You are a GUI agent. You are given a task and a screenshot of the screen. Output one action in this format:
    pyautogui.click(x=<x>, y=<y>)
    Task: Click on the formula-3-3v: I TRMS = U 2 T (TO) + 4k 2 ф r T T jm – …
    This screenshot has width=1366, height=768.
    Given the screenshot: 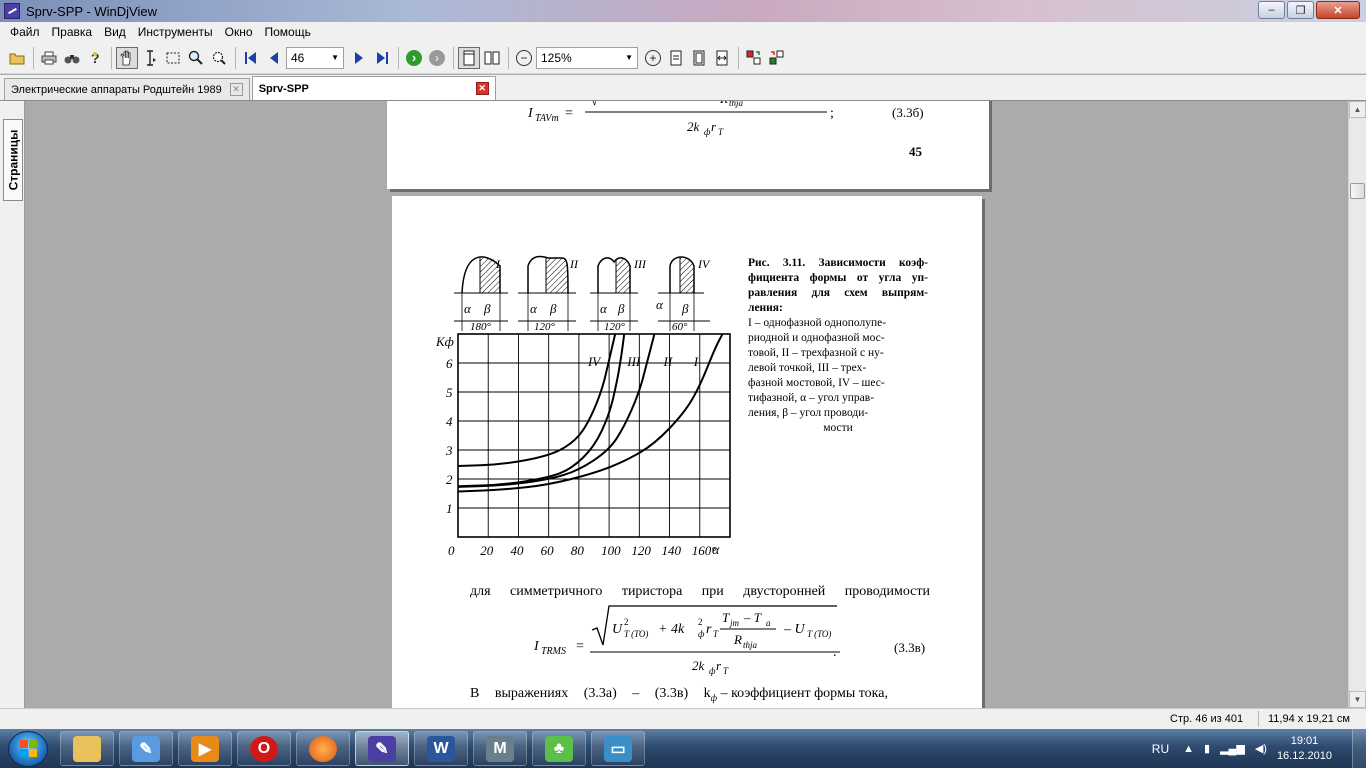 What is the action you would take?
    pyautogui.click(x=729, y=640)
    